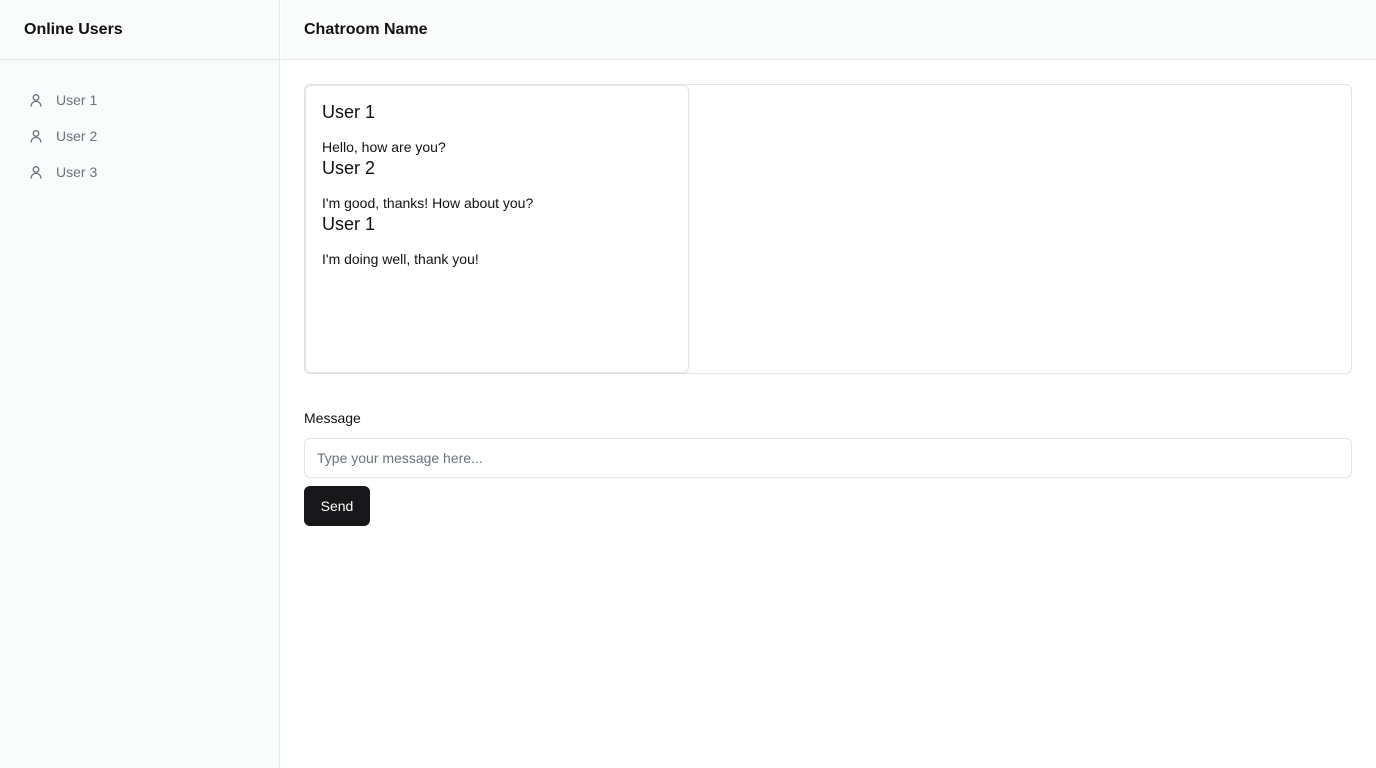 This screenshot has height=768, width=1376. What do you see at coordinates (497, 240) in the screenshot?
I see `chat-message: User 1 I'm doing well, thank you!` at bounding box center [497, 240].